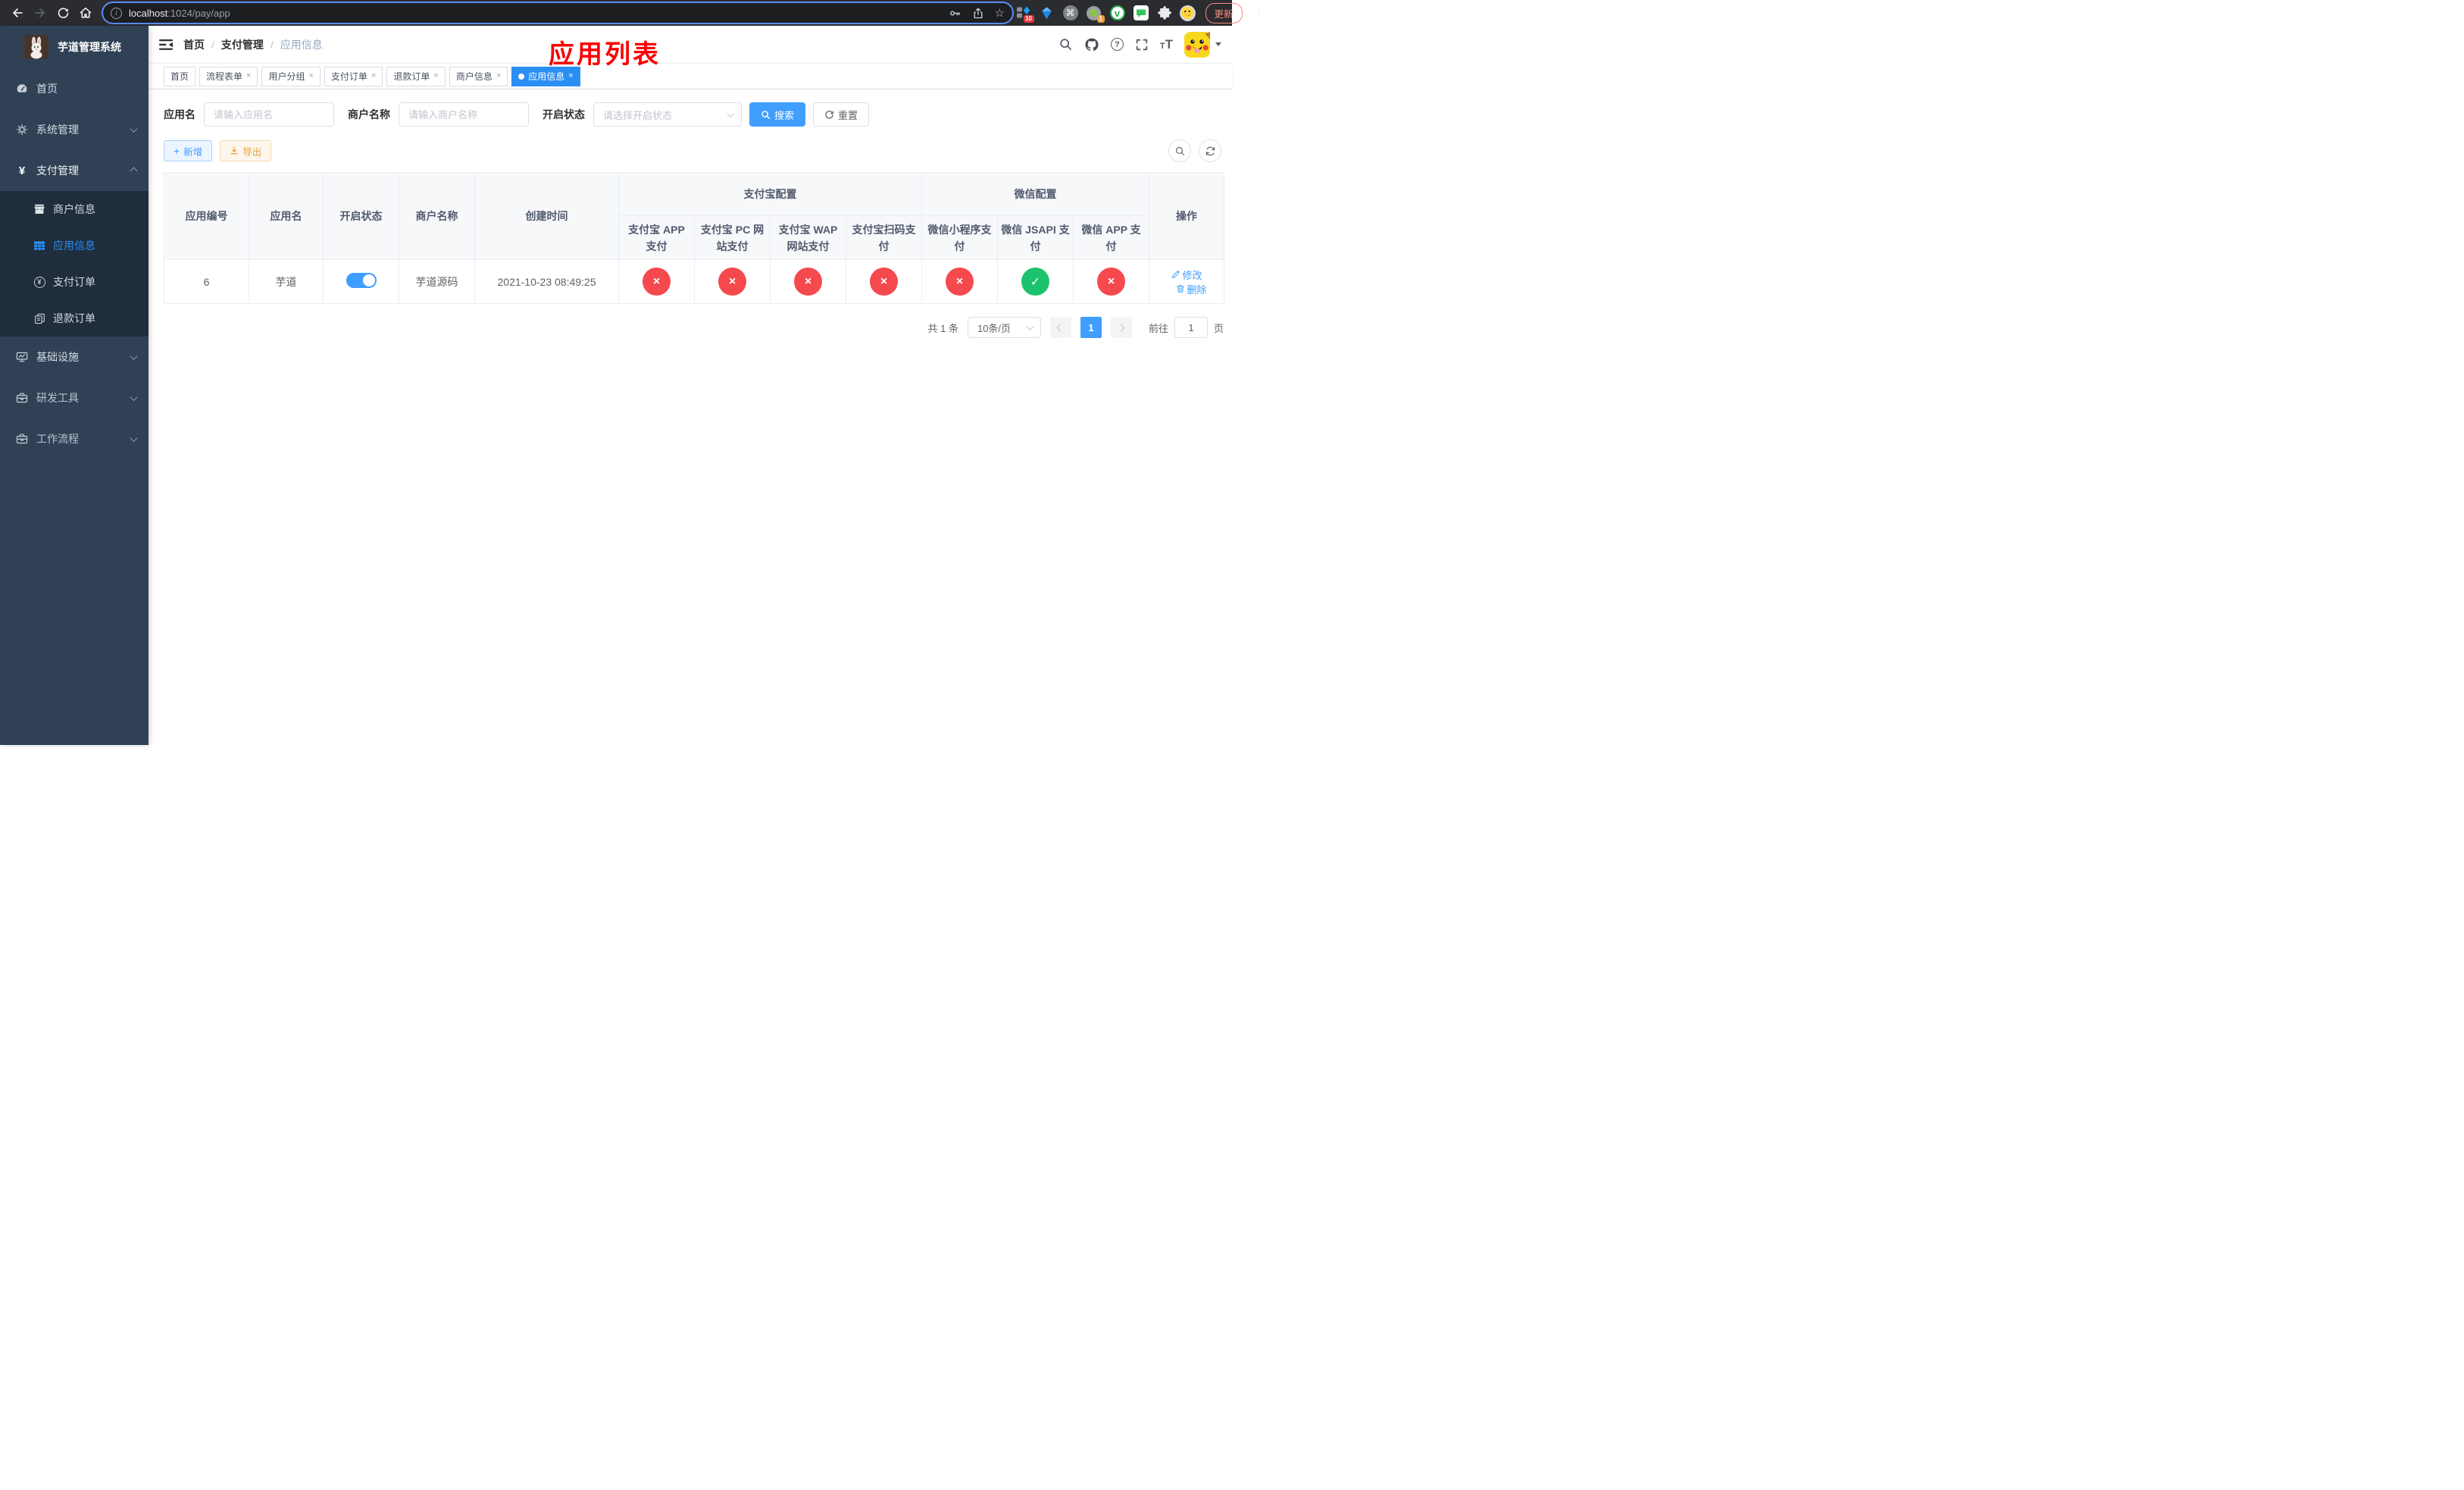  Describe the element at coordinates (416, 76) in the screenshot. I see `tab-refund-order: 退款订单 ×` at that location.